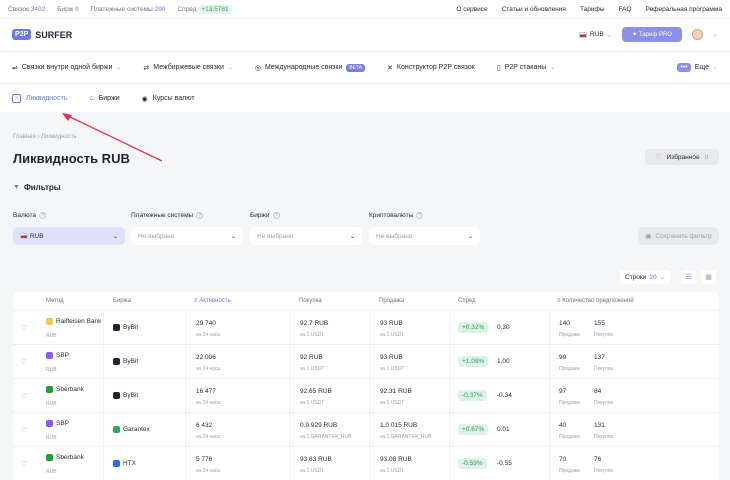 The width and height of the screenshot is (730, 480). Describe the element at coordinates (697, 34) in the screenshot. I see `avatar` at that location.